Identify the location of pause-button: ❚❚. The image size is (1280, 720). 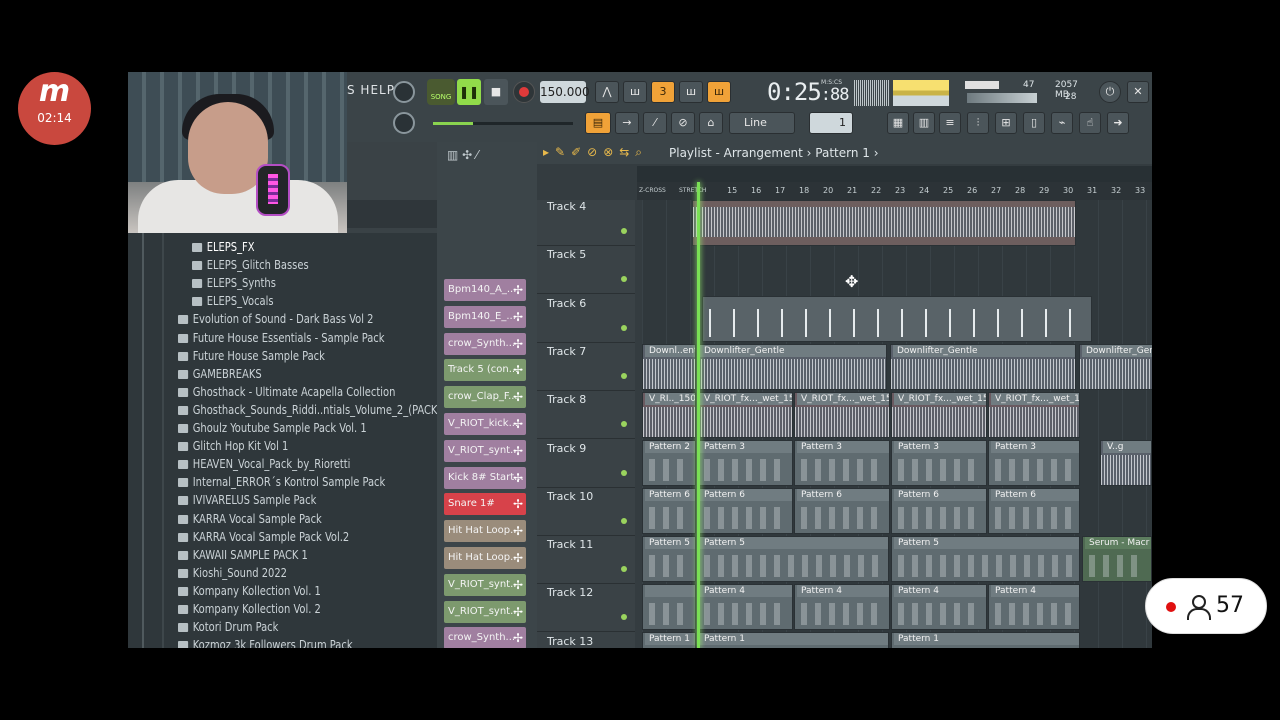
(469, 92).